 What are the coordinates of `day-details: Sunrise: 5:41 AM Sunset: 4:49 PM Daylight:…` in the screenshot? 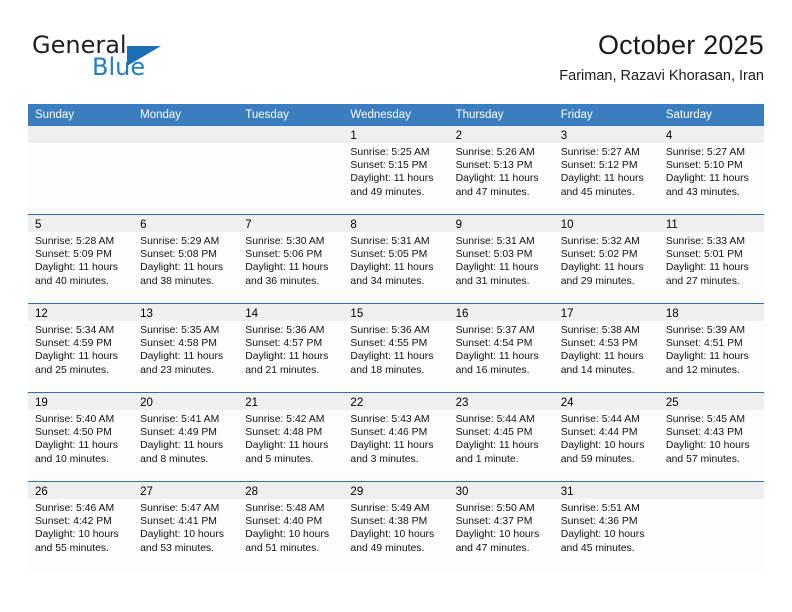 It's located at (185, 438).